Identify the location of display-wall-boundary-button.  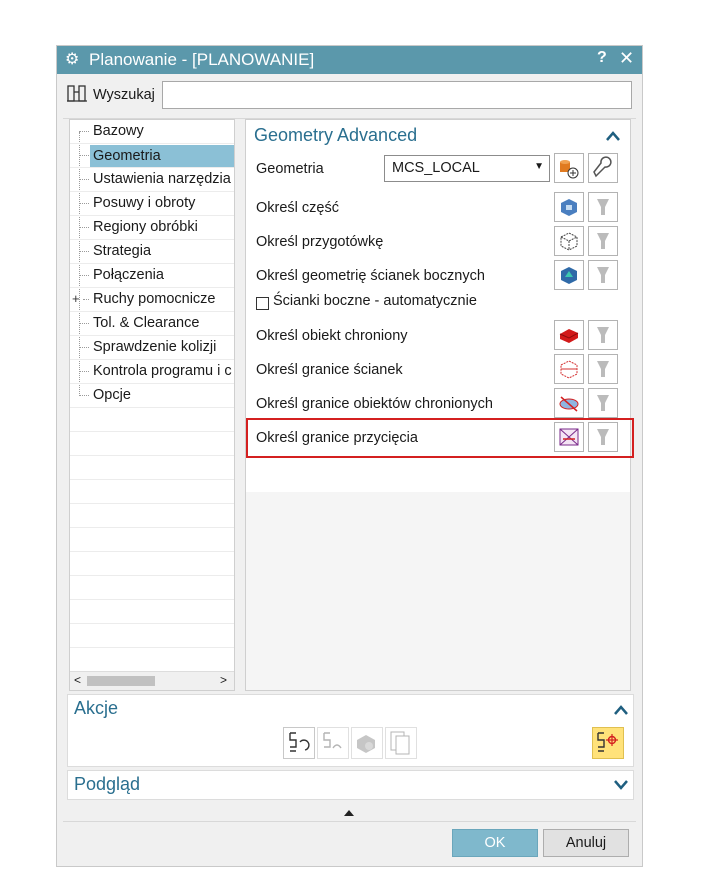
(603, 369).